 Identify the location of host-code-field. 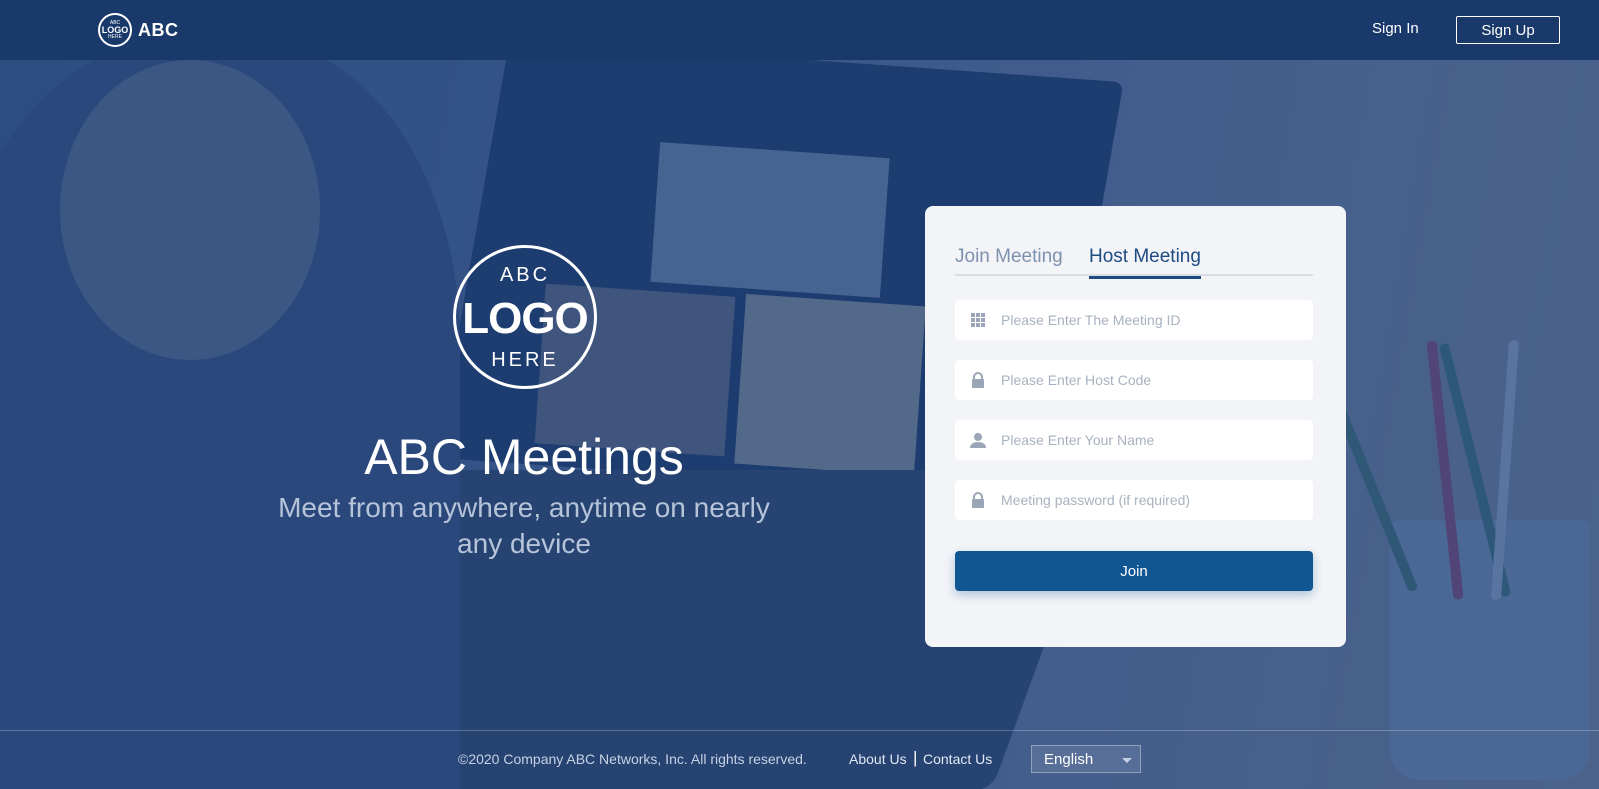
(1134, 380).